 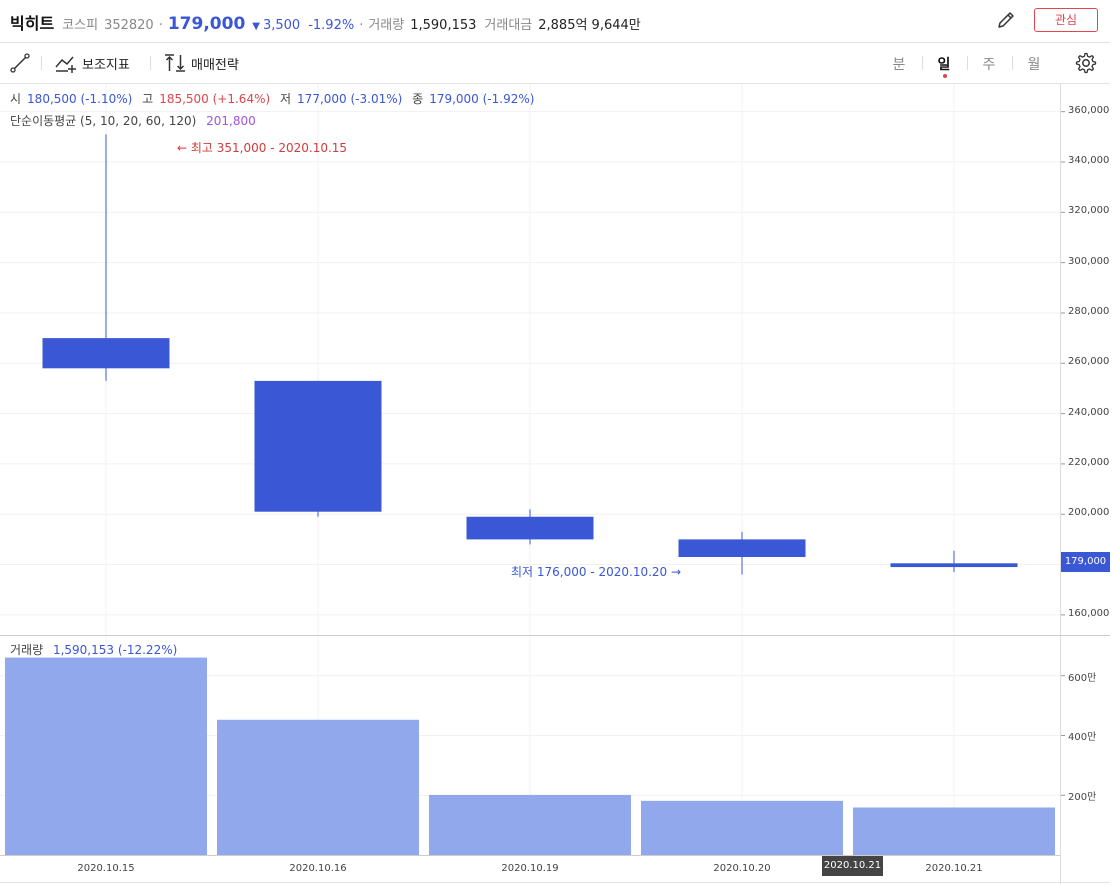 I want to click on high-annotation: ← 최고 351,000 - 2020.10.15, so click(x=262, y=148).